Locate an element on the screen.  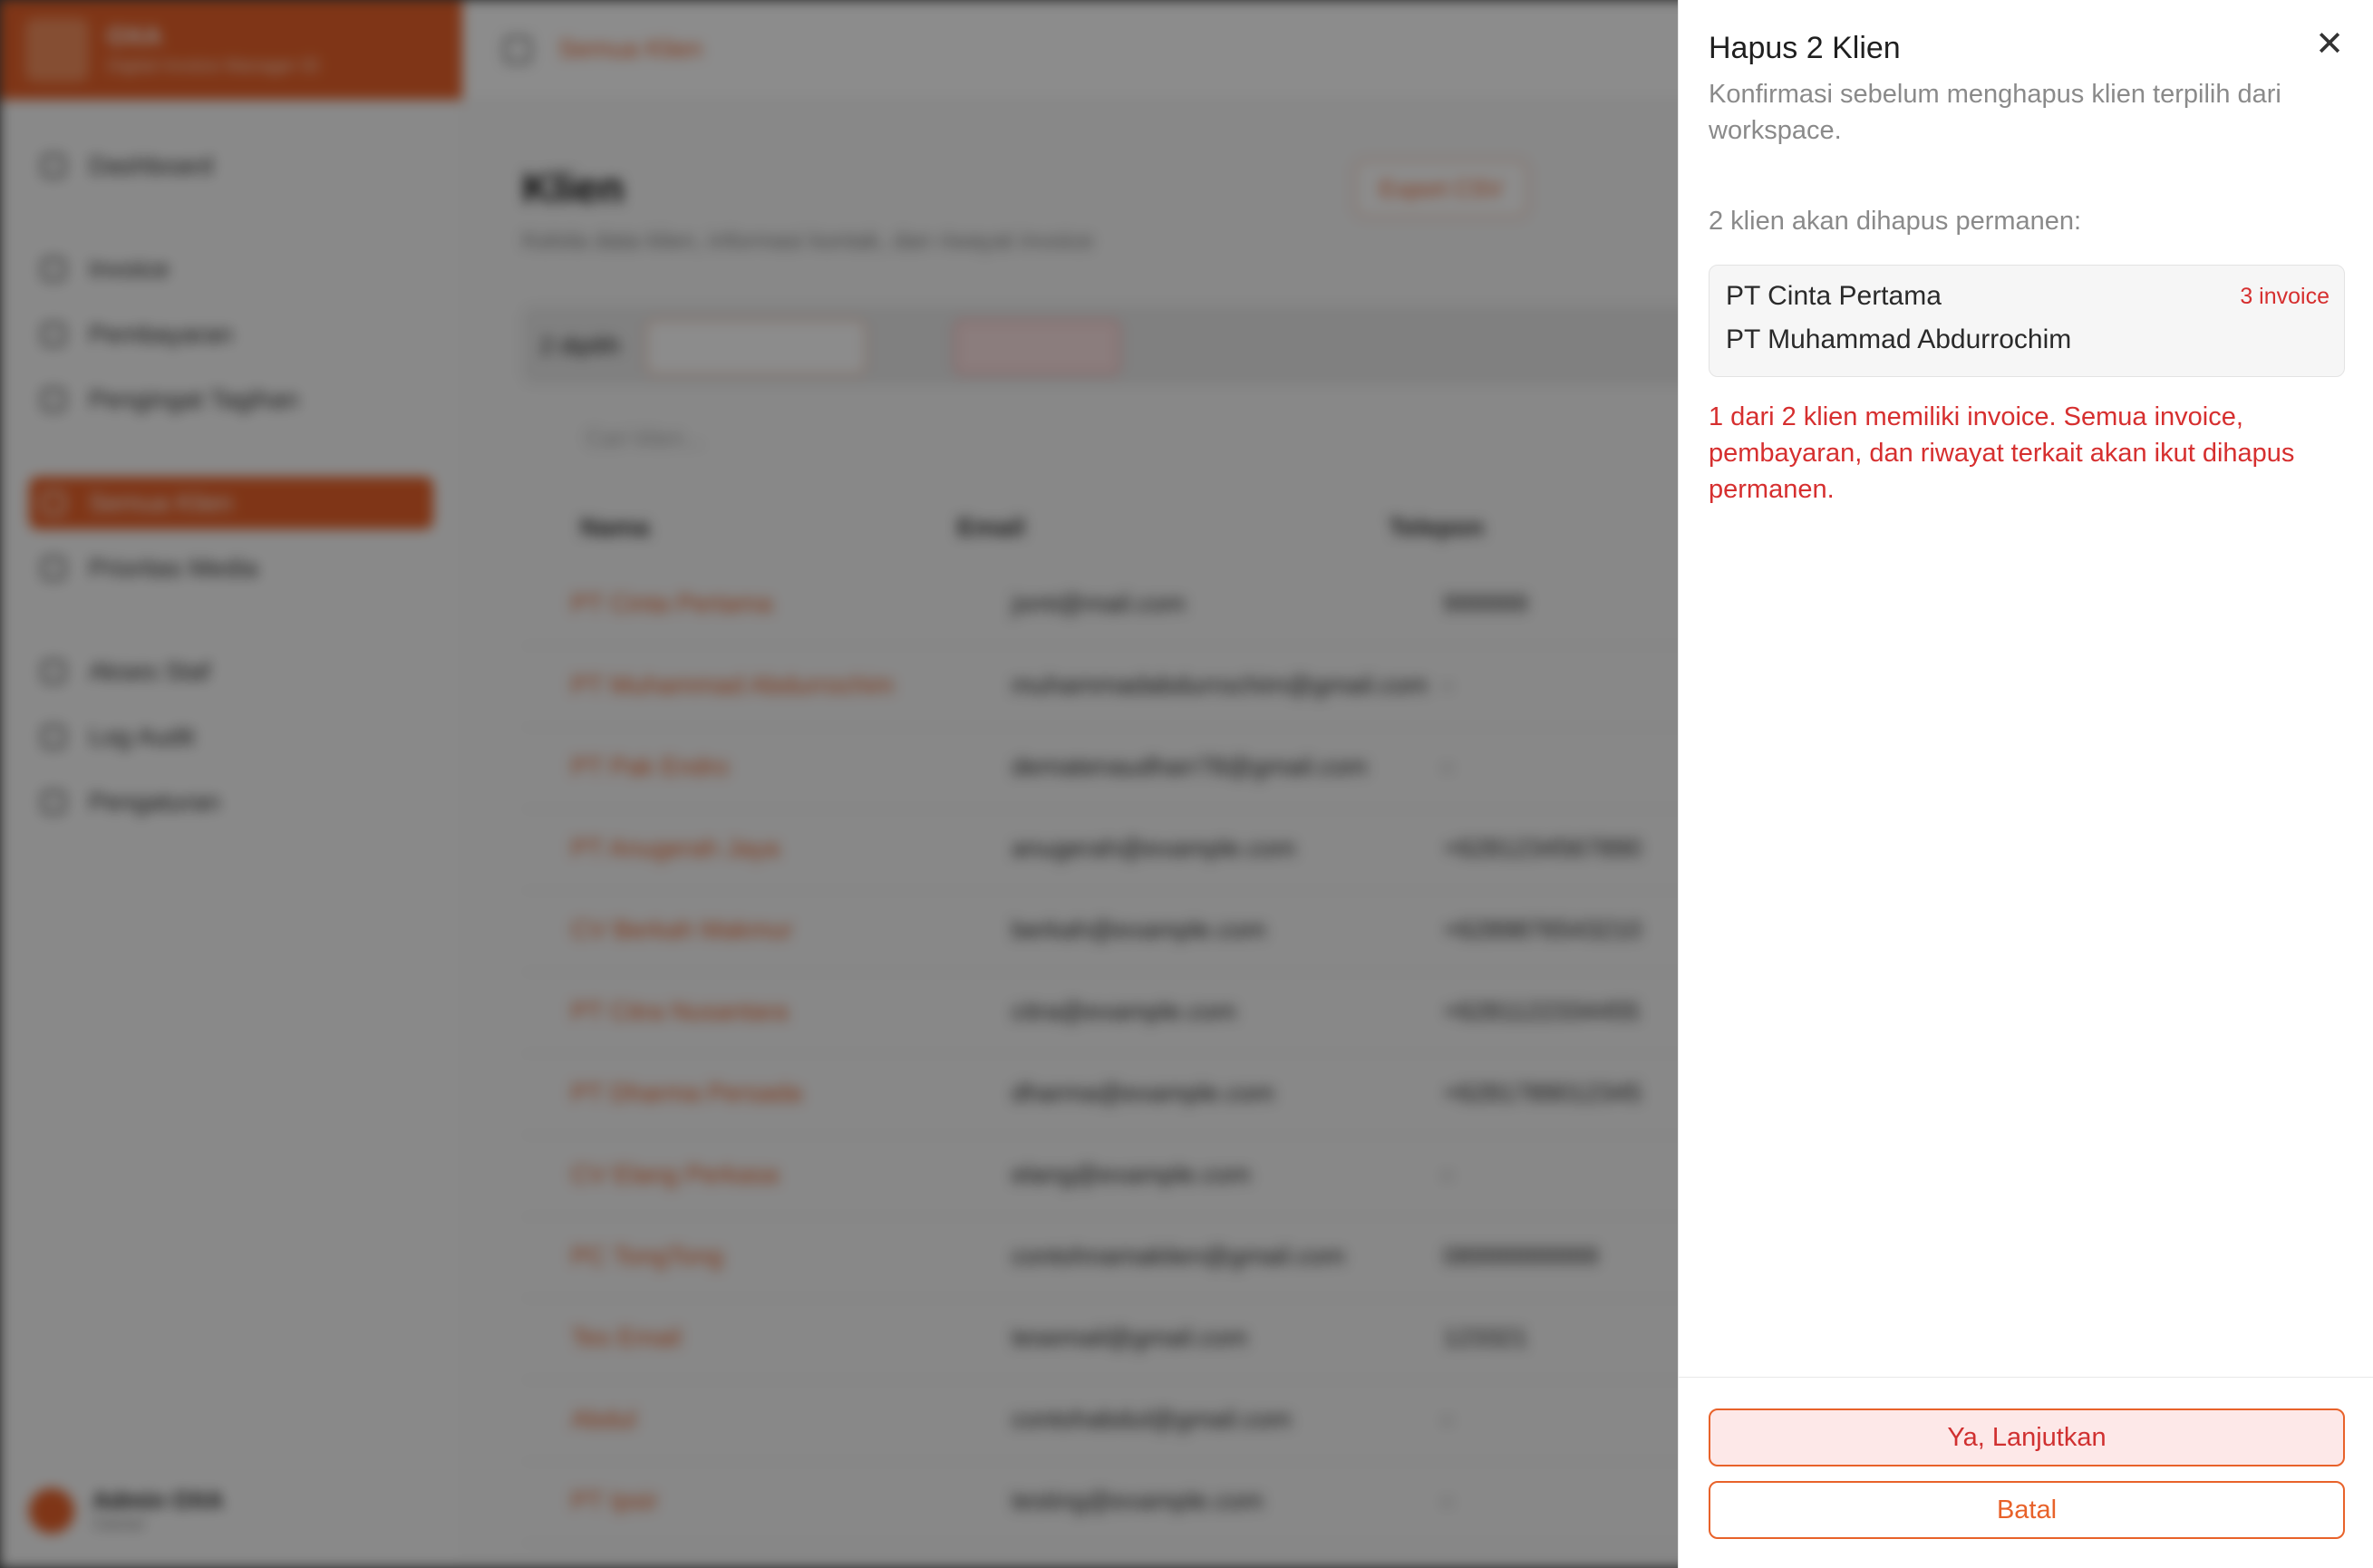
invoice-count-badge: 3 invoice is located at coordinates (2284, 296).